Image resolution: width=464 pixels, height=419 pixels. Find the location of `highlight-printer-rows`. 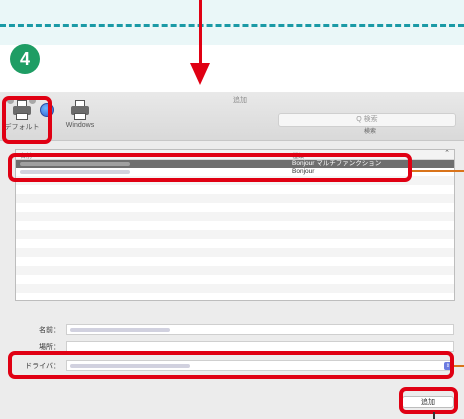

highlight-printer-rows is located at coordinates (210, 167).